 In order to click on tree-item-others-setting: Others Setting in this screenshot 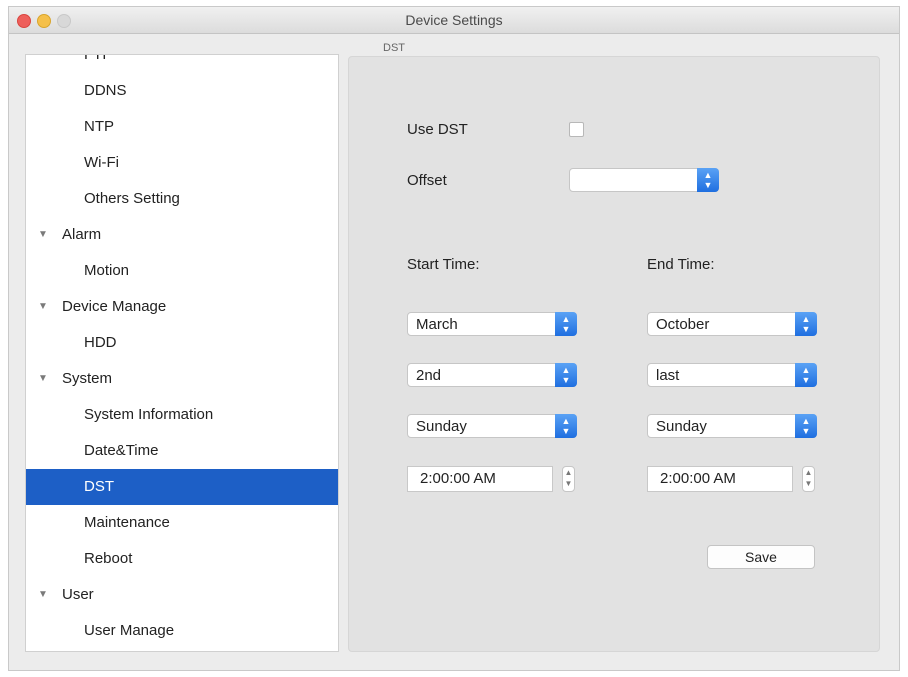, I will do `click(182, 199)`.